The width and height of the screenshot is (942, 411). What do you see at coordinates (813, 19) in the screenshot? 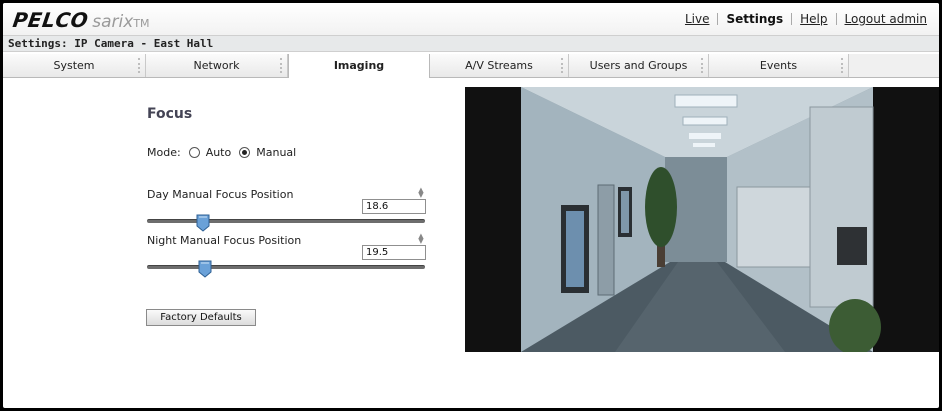
I see `help-link: Help` at bounding box center [813, 19].